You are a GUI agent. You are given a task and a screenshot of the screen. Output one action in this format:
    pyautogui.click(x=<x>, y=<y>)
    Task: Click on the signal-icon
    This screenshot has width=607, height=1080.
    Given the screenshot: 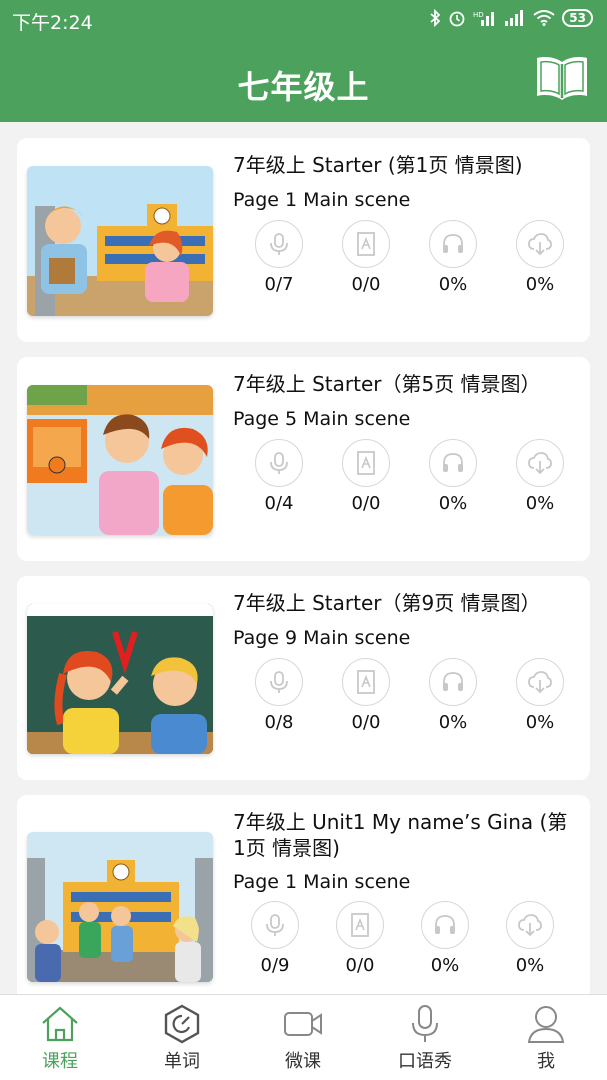 What is the action you would take?
    pyautogui.click(x=514, y=18)
    